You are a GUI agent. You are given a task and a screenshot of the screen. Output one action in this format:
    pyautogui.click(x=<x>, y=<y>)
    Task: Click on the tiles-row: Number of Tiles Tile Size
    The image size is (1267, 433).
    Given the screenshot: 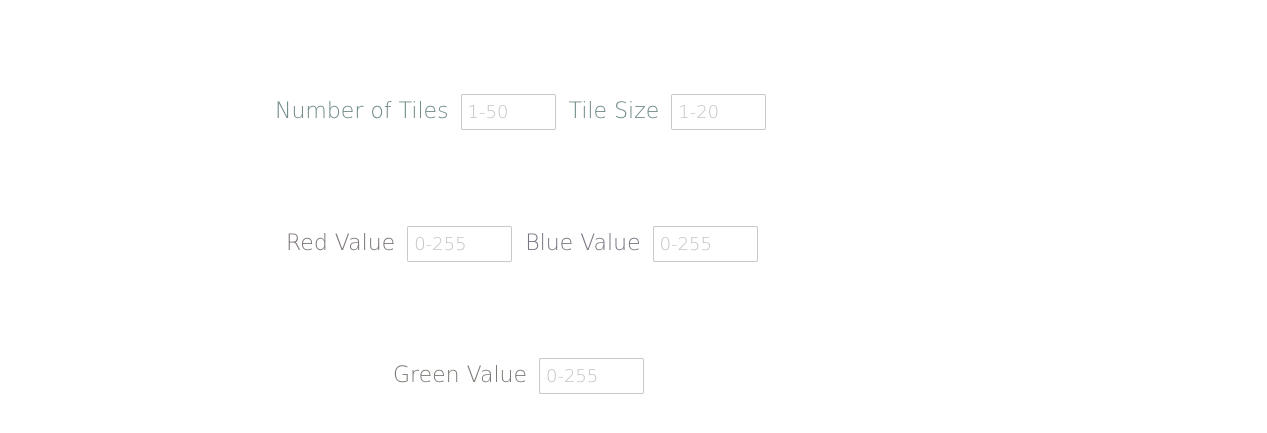 What is the action you would take?
    pyautogui.click(x=521, y=112)
    